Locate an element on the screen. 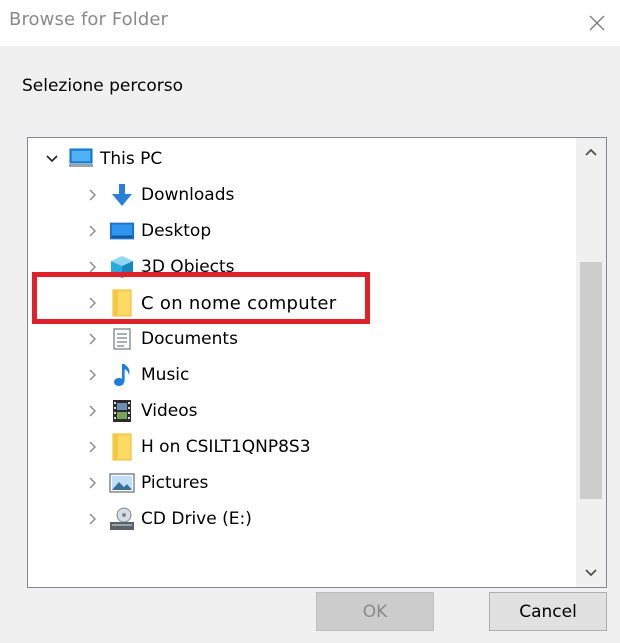 The width and height of the screenshot is (620, 643). tree-item-music: Music is located at coordinates (136, 375).